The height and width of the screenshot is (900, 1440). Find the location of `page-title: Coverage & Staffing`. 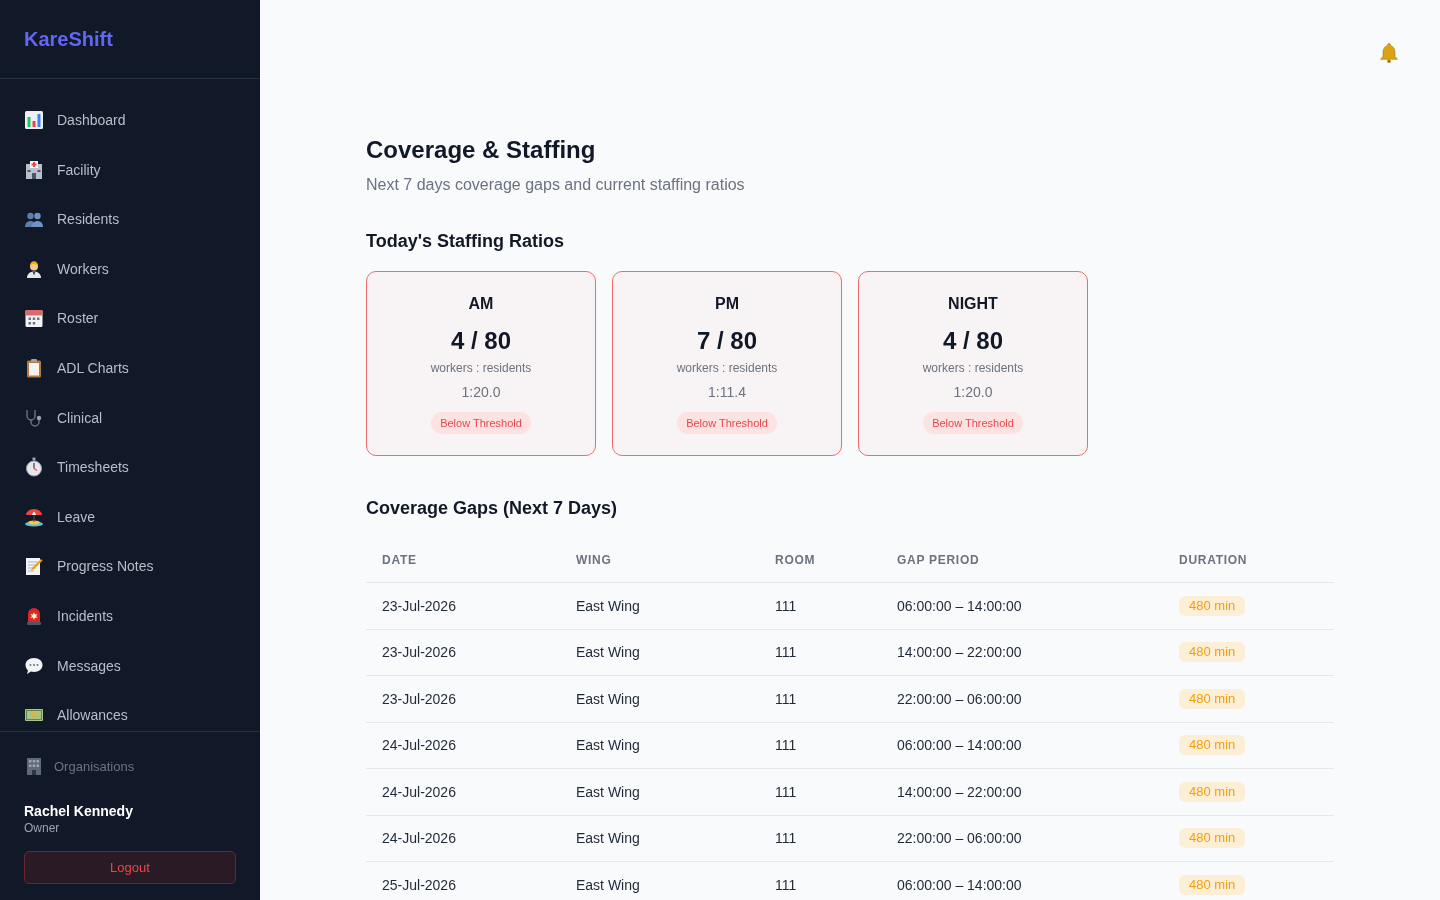

page-title: Coverage & Staffing is located at coordinates (481, 150).